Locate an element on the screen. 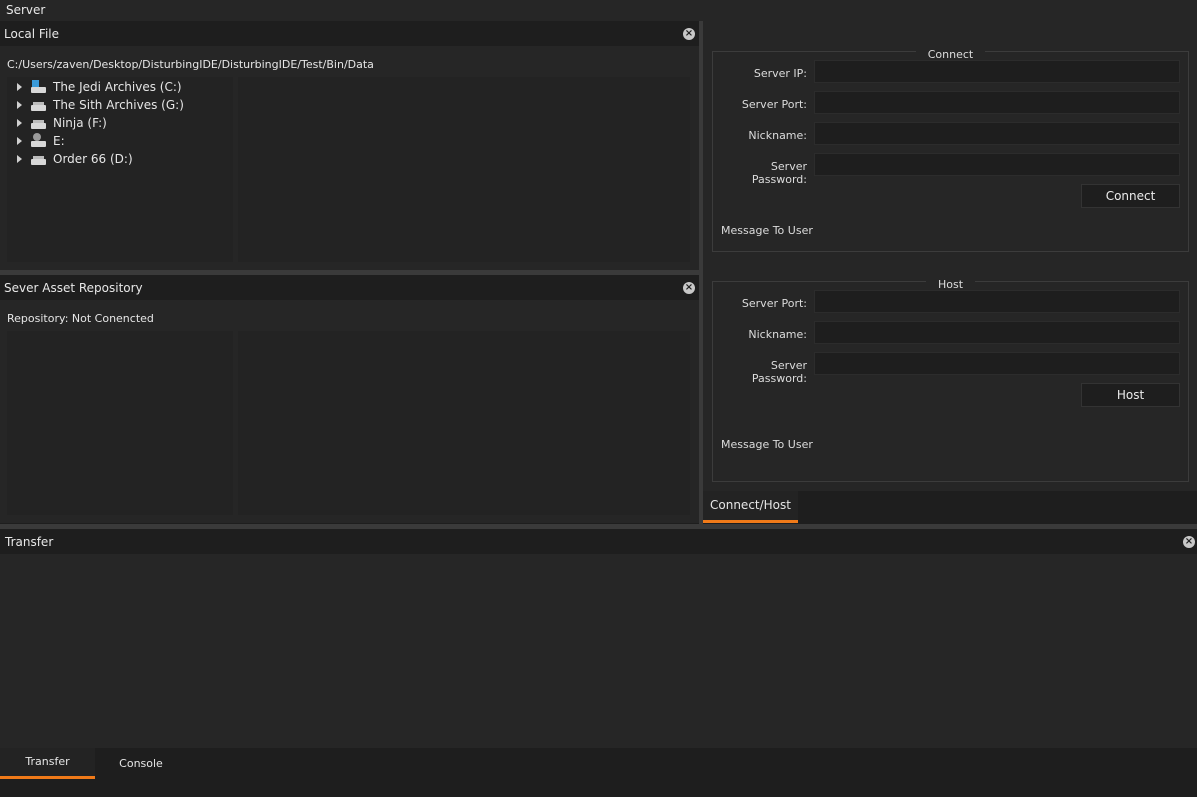 Image resolution: width=1197 pixels, height=797 pixels. repository-tree is located at coordinates (120, 423).